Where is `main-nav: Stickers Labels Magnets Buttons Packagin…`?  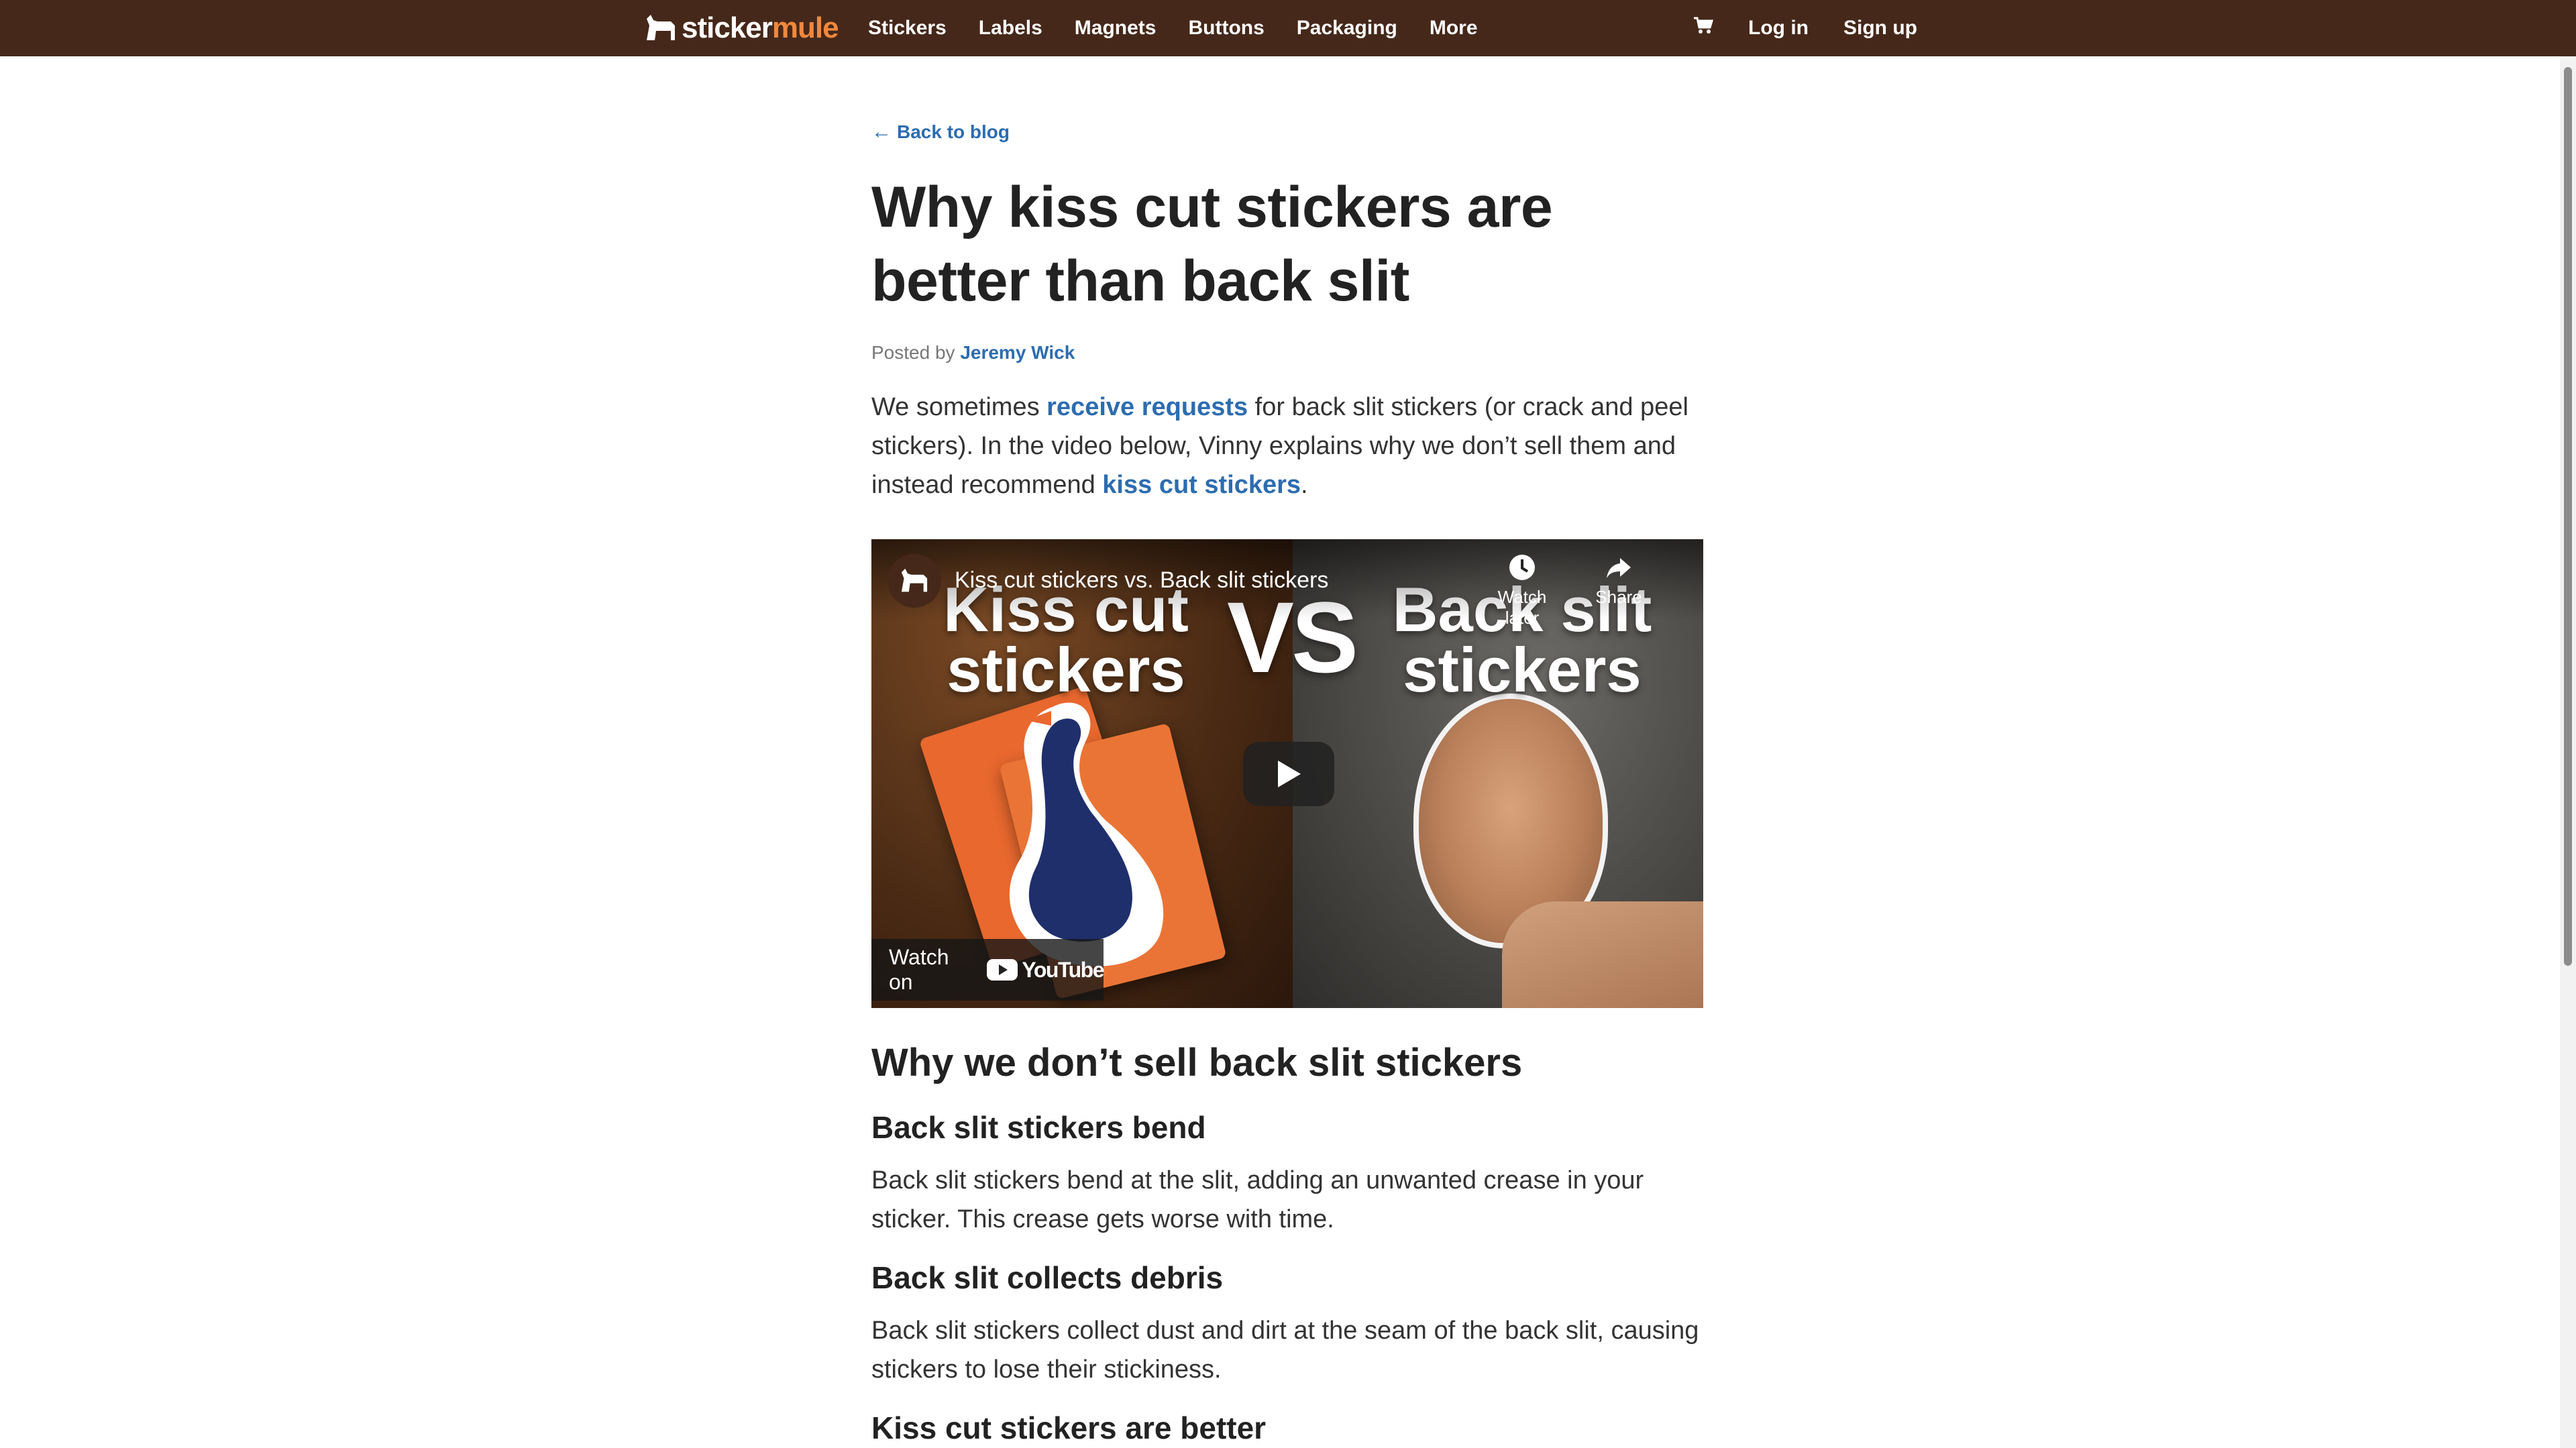
main-nav: Stickers Labels Magnets Buttons Packagin… is located at coordinates (1189, 28).